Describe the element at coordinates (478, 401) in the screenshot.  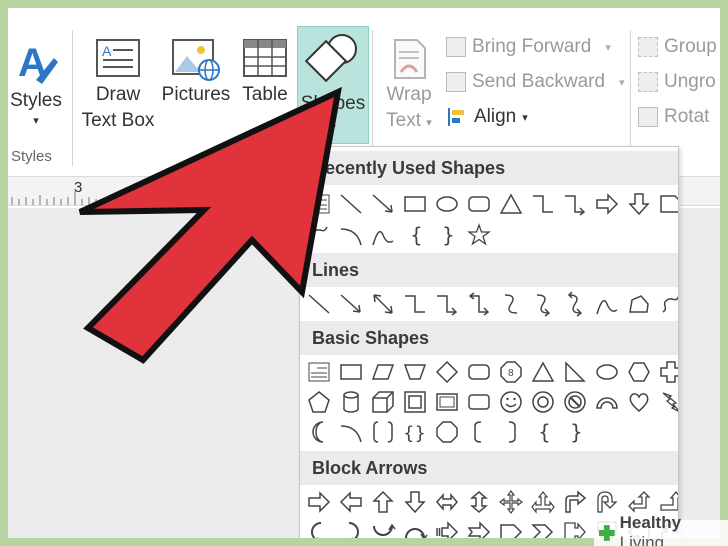
I see `shape-plaque` at that location.